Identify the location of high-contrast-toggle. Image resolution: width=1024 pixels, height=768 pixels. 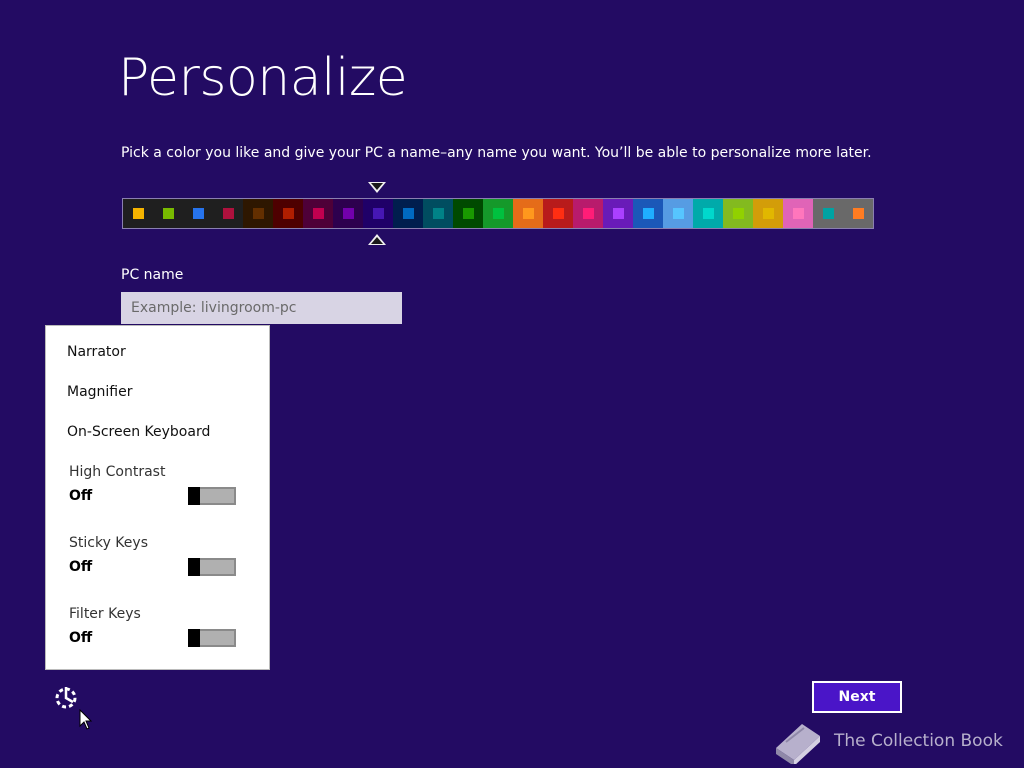
(212, 496).